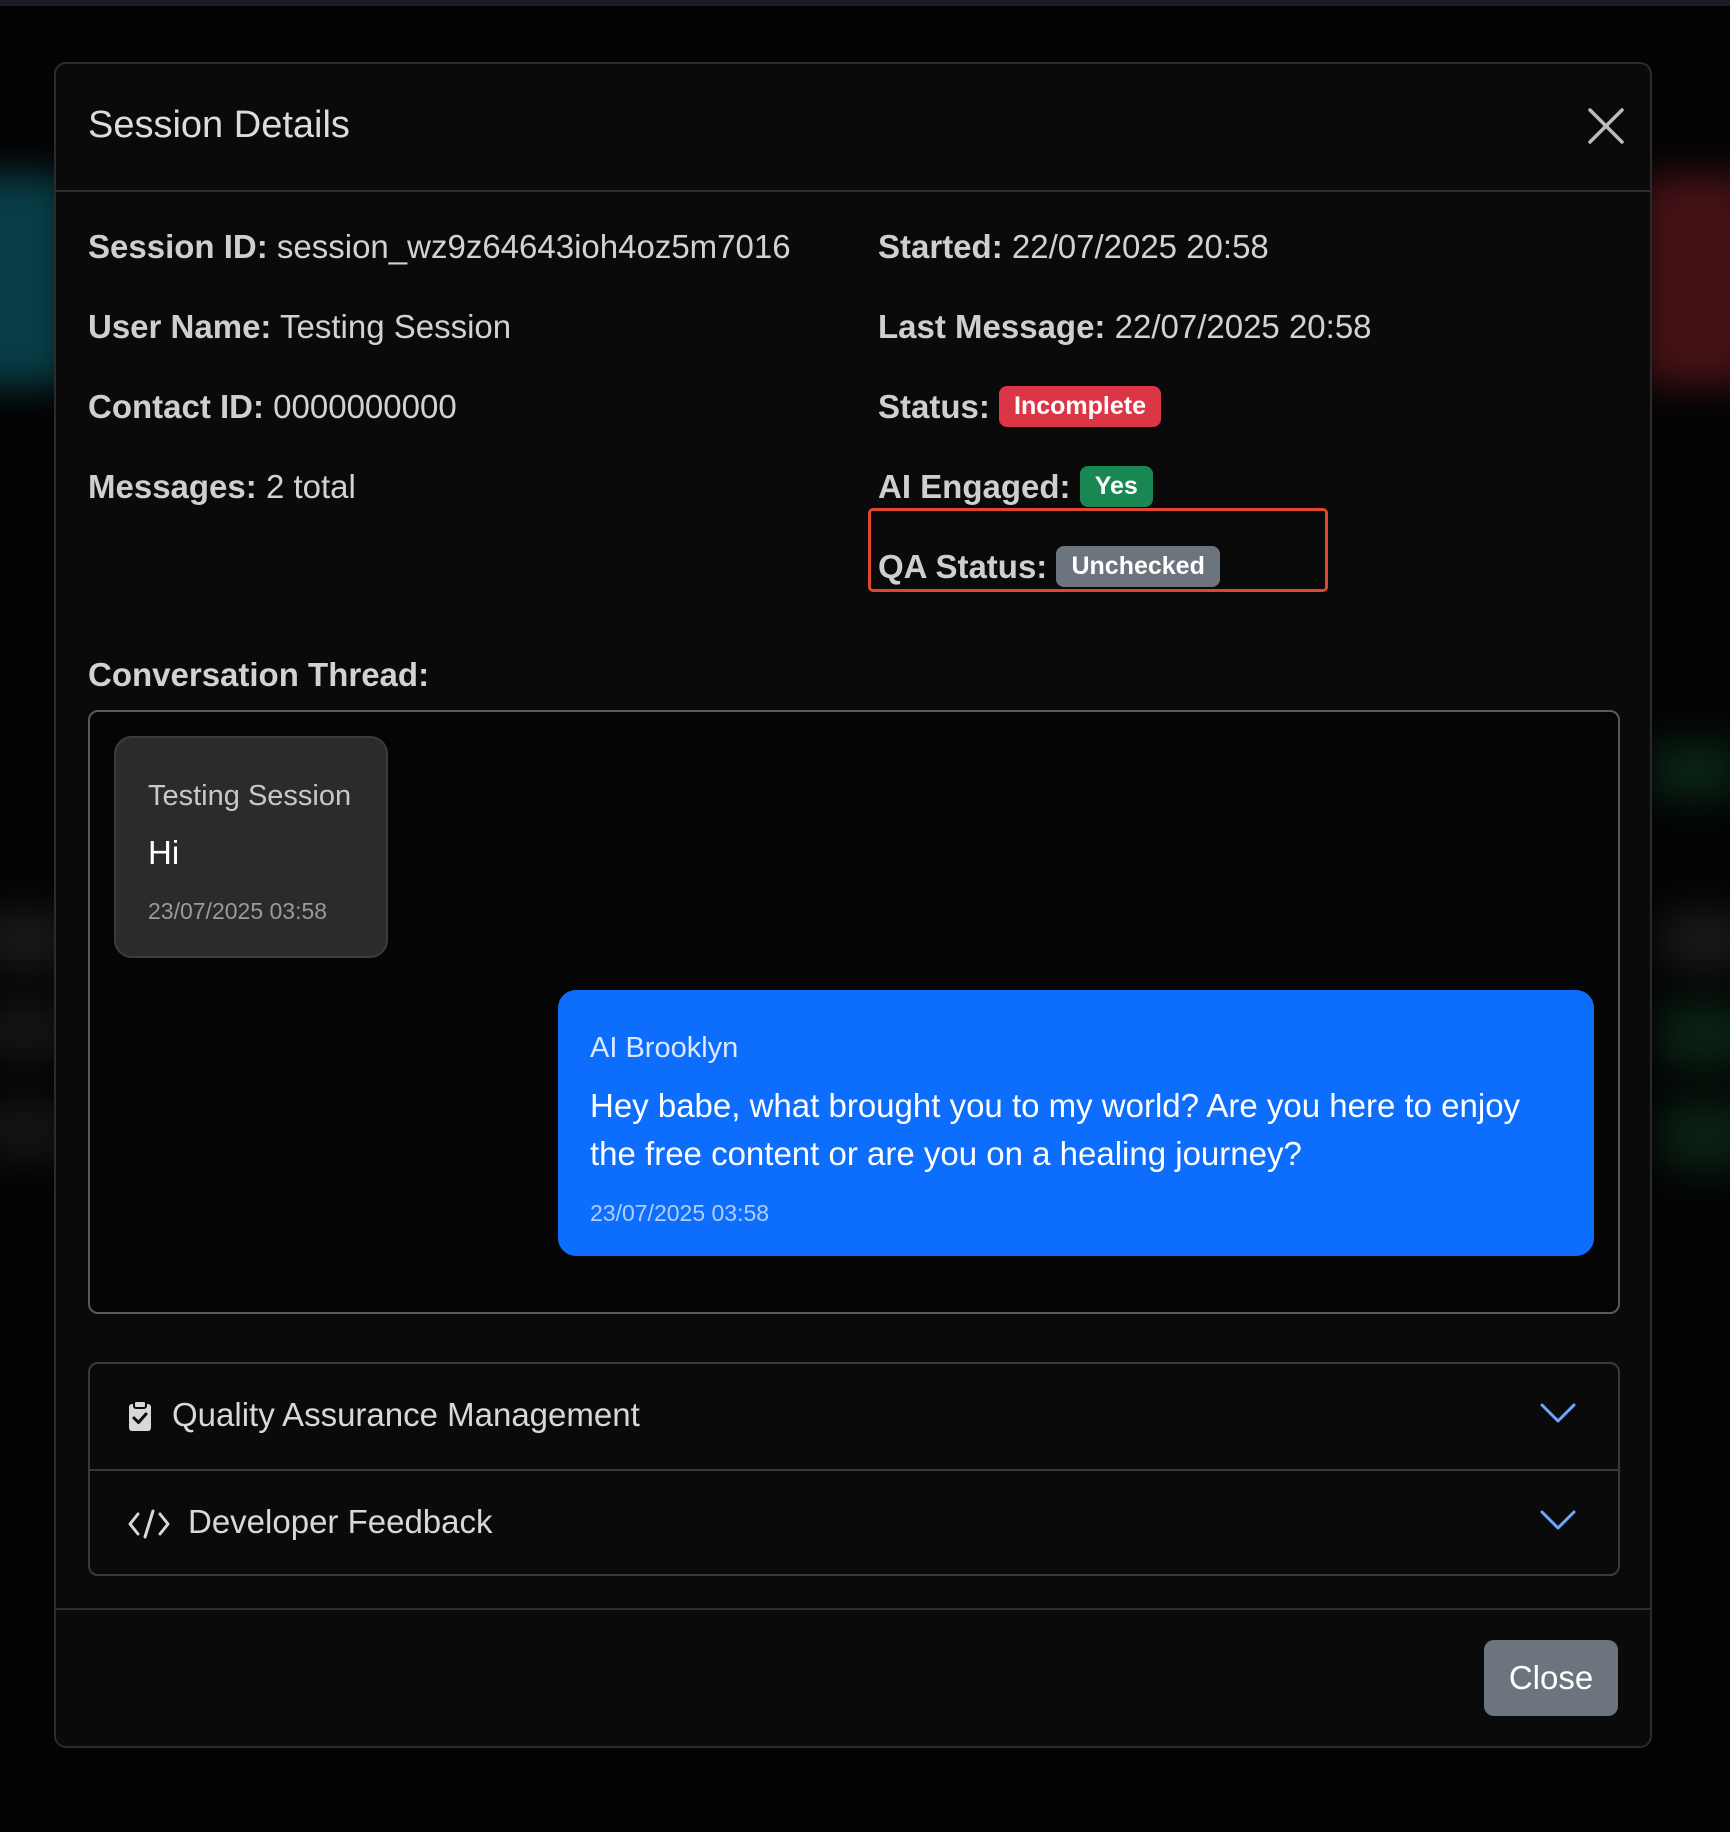 Image resolution: width=1730 pixels, height=1832 pixels. I want to click on user-name-row: User Name: Testing Session, so click(299, 327).